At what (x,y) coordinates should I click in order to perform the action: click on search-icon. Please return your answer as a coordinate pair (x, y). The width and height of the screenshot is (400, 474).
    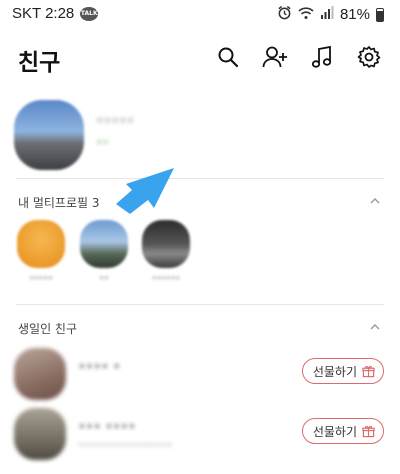
    Looking at the image, I should click on (228, 57).